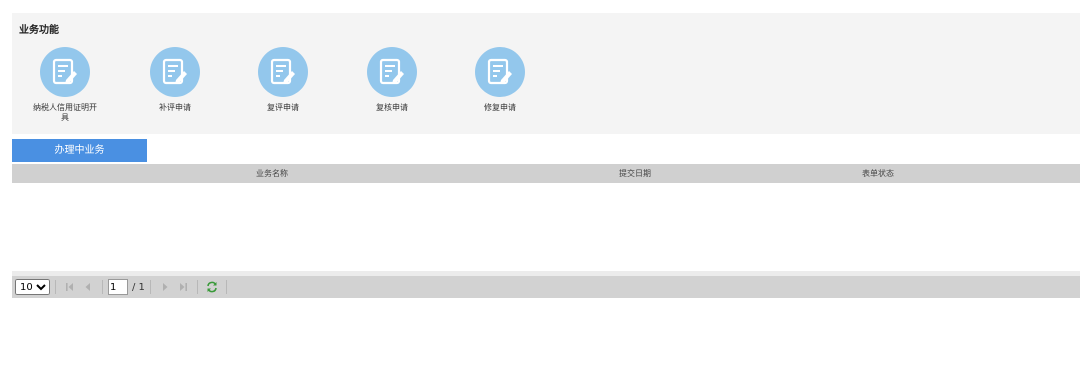 The height and width of the screenshot is (369, 1080). I want to click on tab-in-progress: 办理中业务, so click(79, 150).